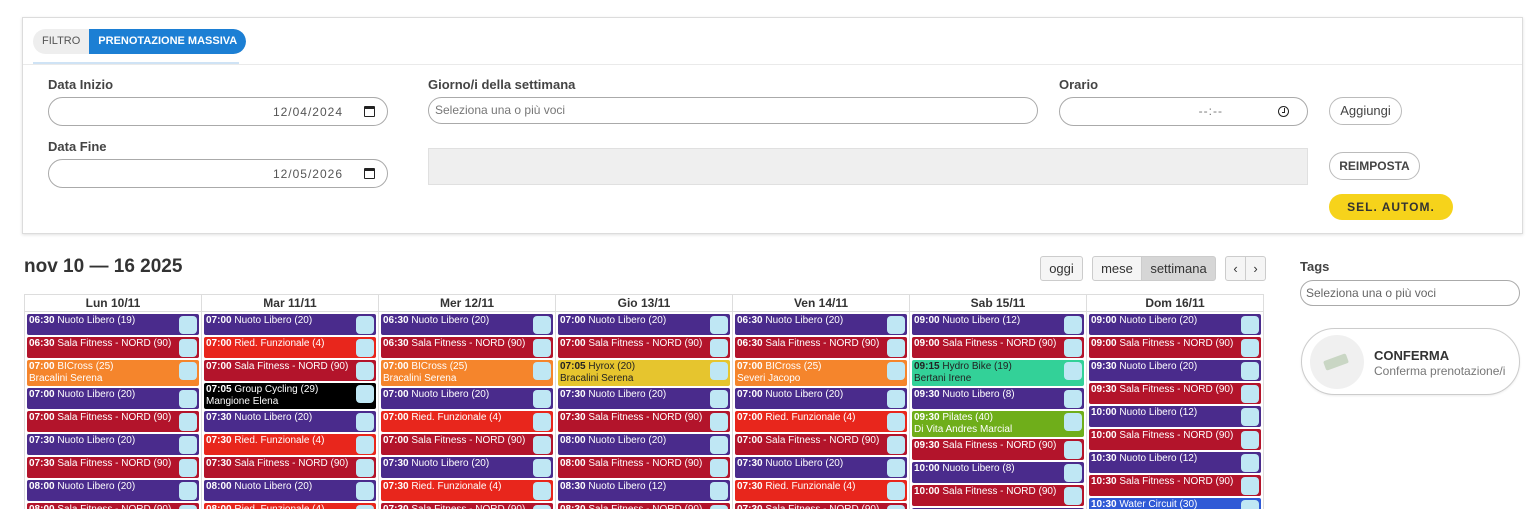 This screenshot has width=1536, height=509. What do you see at coordinates (1175, 370) in the screenshot?
I see `calendar-event: 09:30 Nuoto Libero (20)` at bounding box center [1175, 370].